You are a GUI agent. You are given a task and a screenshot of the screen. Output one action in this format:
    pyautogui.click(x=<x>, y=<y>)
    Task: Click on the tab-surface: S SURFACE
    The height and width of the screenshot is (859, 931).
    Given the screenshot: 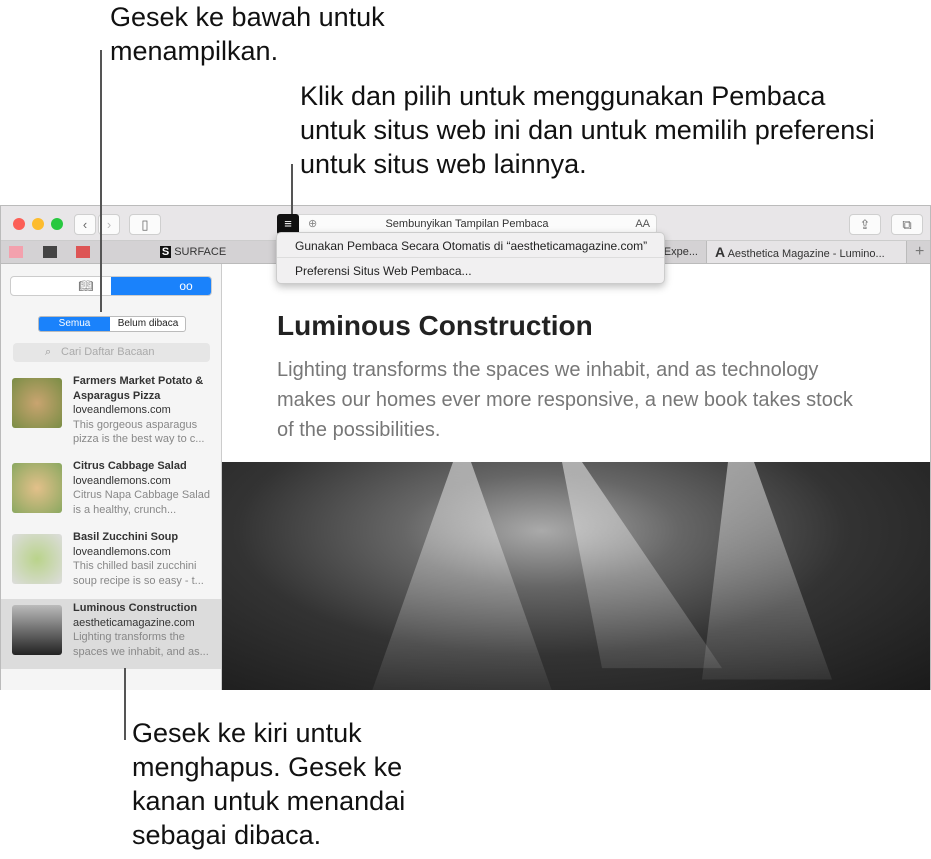 What is the action you would take?
    pyautogui.click(x=188, y=252)
    